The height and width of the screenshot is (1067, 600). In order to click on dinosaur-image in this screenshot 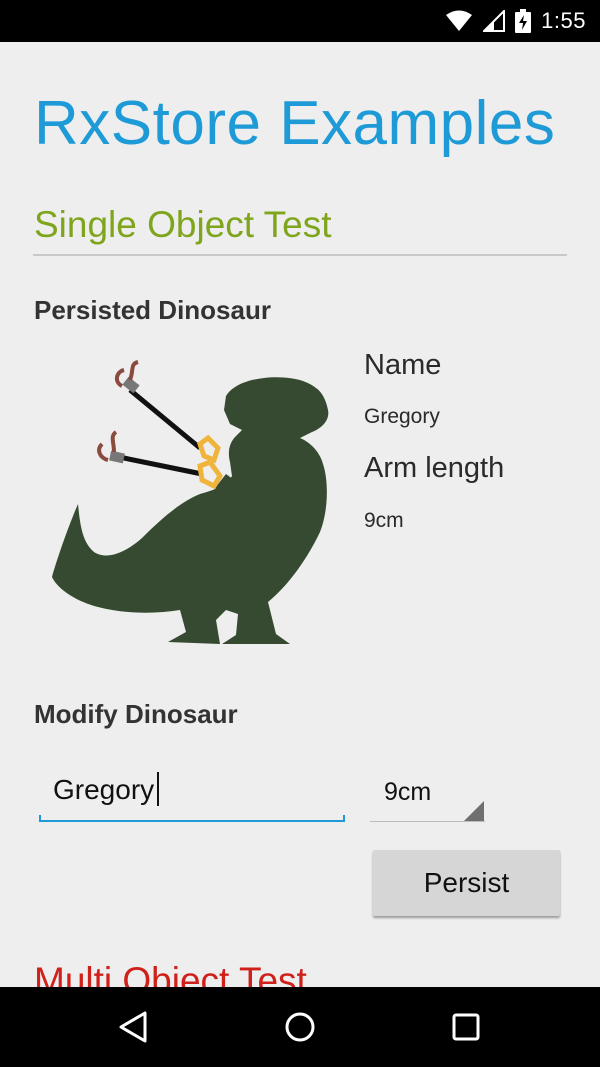, I will do `click(190, 502)`.